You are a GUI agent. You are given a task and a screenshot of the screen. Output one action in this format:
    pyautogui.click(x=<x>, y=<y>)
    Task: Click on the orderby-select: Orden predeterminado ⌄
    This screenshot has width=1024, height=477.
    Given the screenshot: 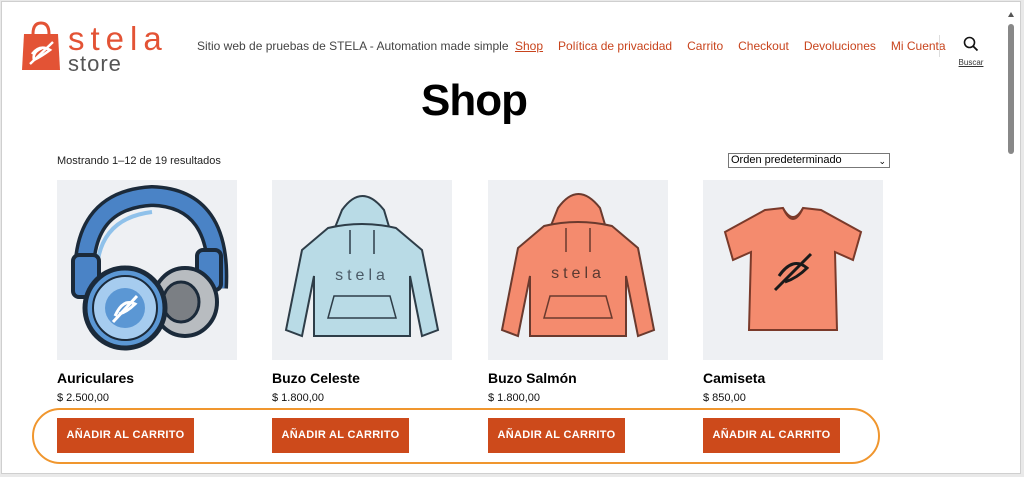 What is the action you would take?
    pyautogui.click(x=809, y=160)
    